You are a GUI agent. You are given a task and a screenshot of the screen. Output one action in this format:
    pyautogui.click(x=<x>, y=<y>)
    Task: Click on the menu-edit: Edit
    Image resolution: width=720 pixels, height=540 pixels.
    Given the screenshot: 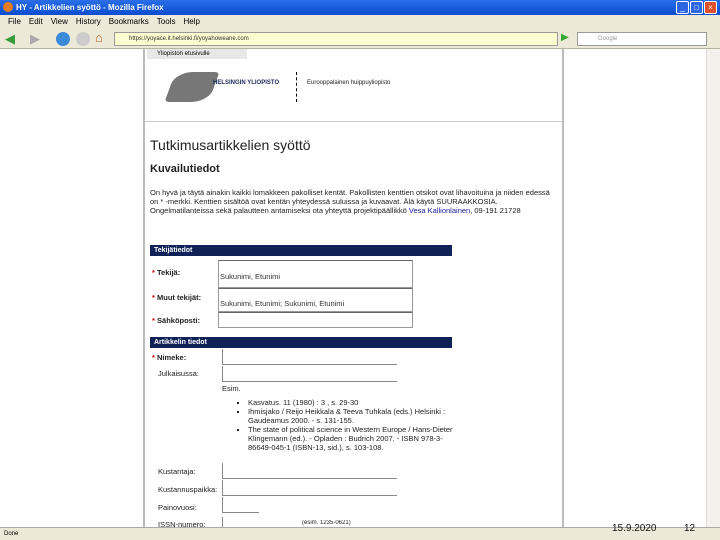 What is the action you would take?
    pyautogui.click(x=36, y=21)
    